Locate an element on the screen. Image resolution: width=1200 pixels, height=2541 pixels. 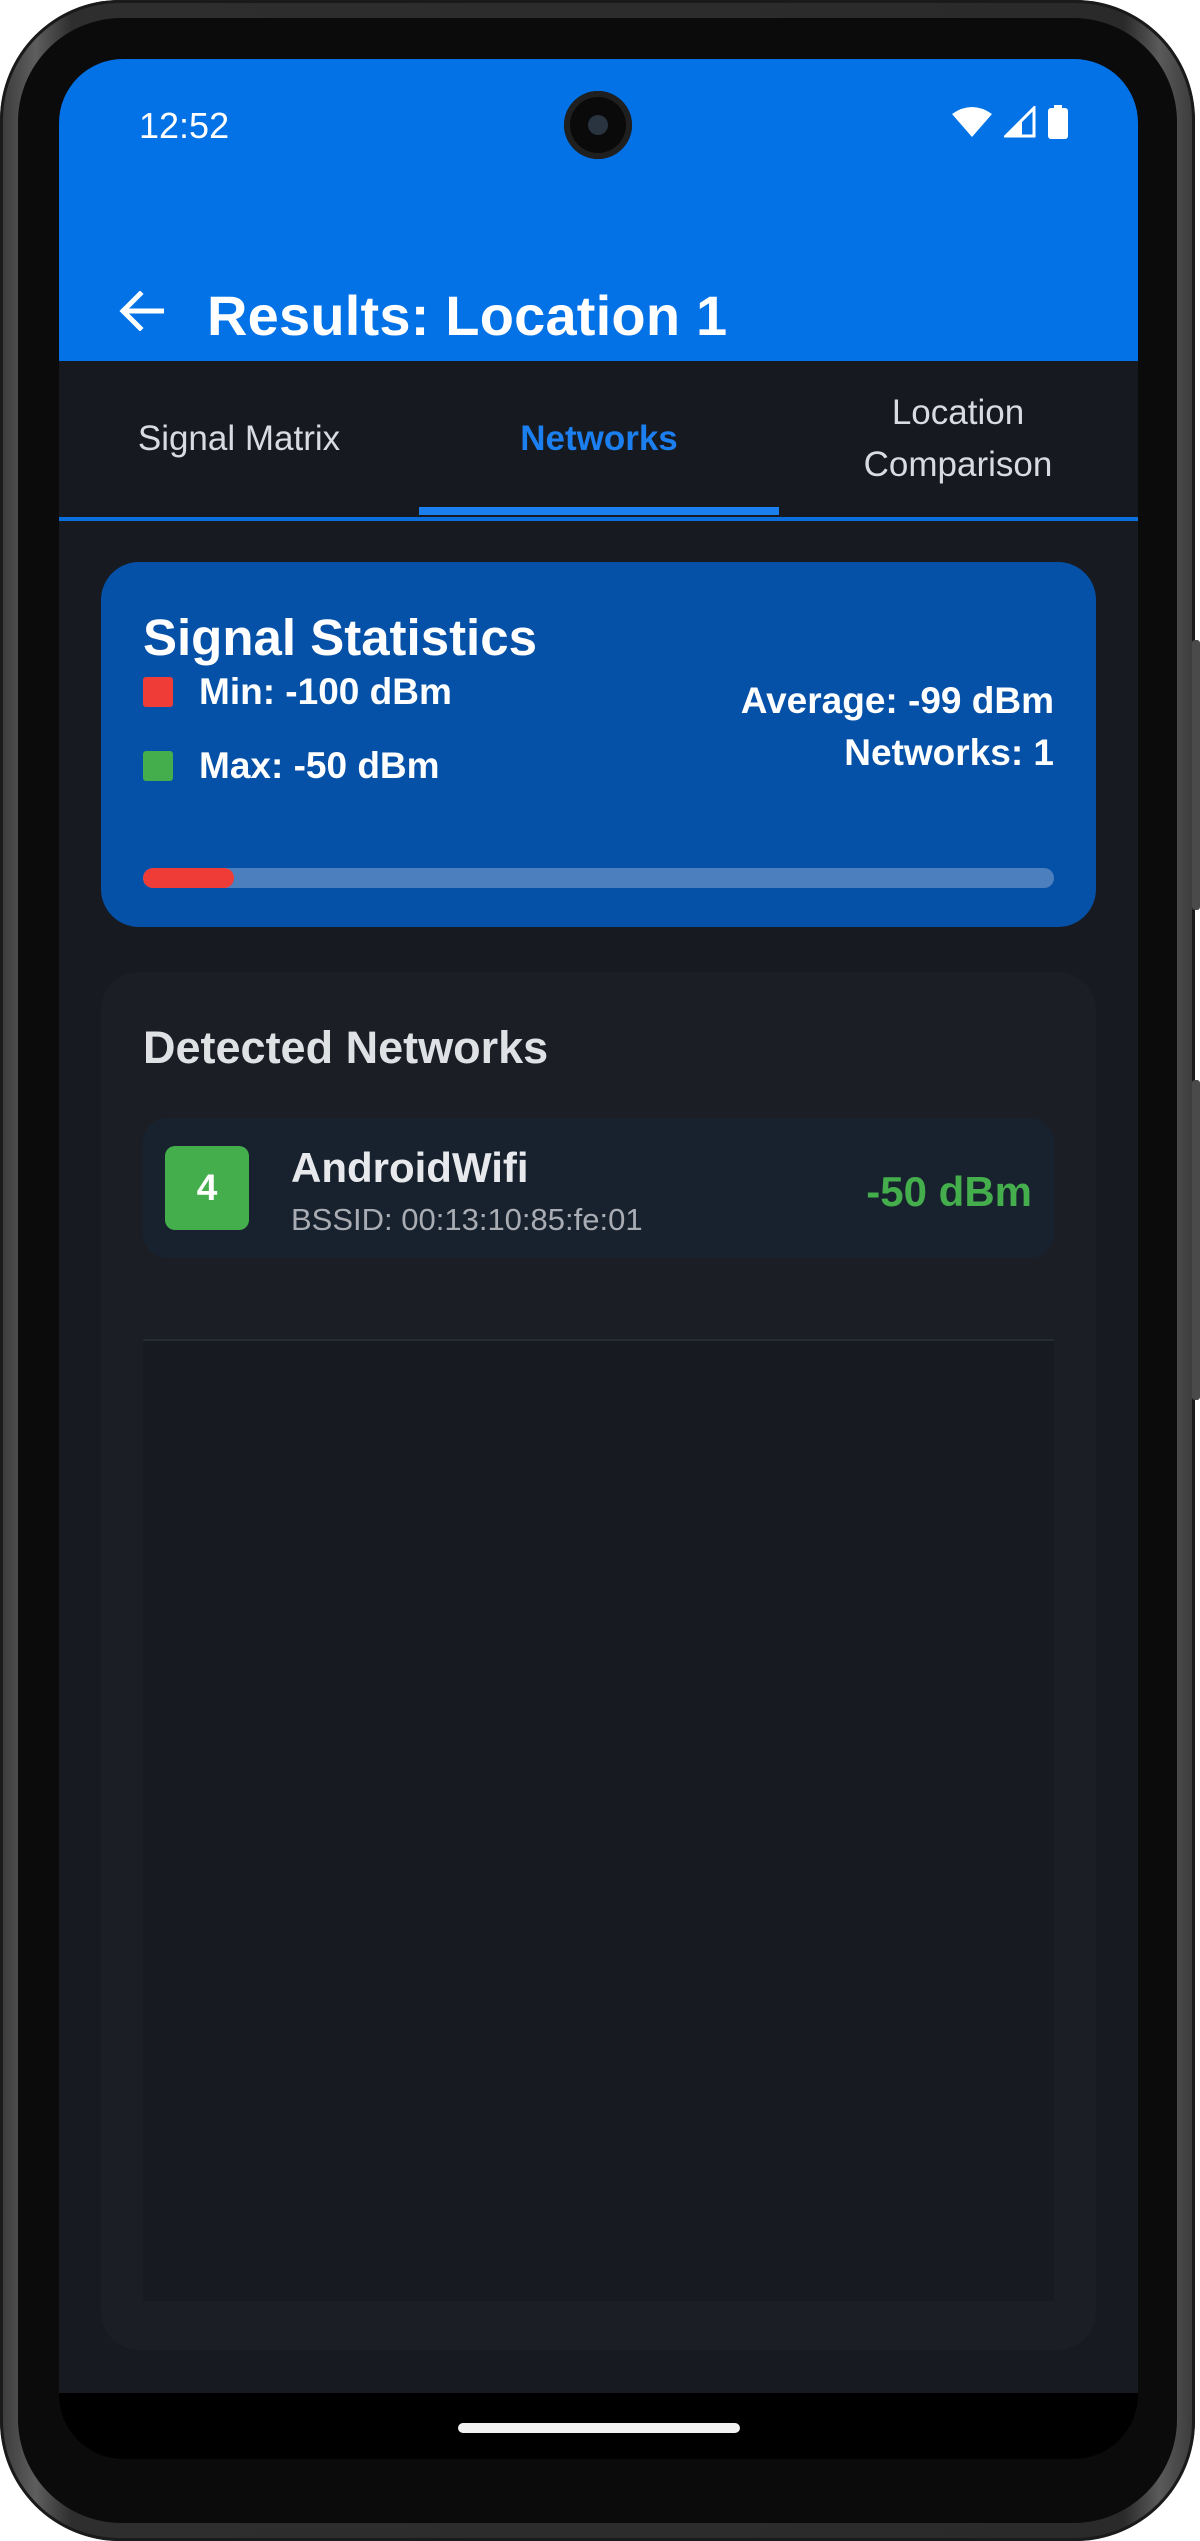
status-time: 12:52 is located at coordinates (184, 125).